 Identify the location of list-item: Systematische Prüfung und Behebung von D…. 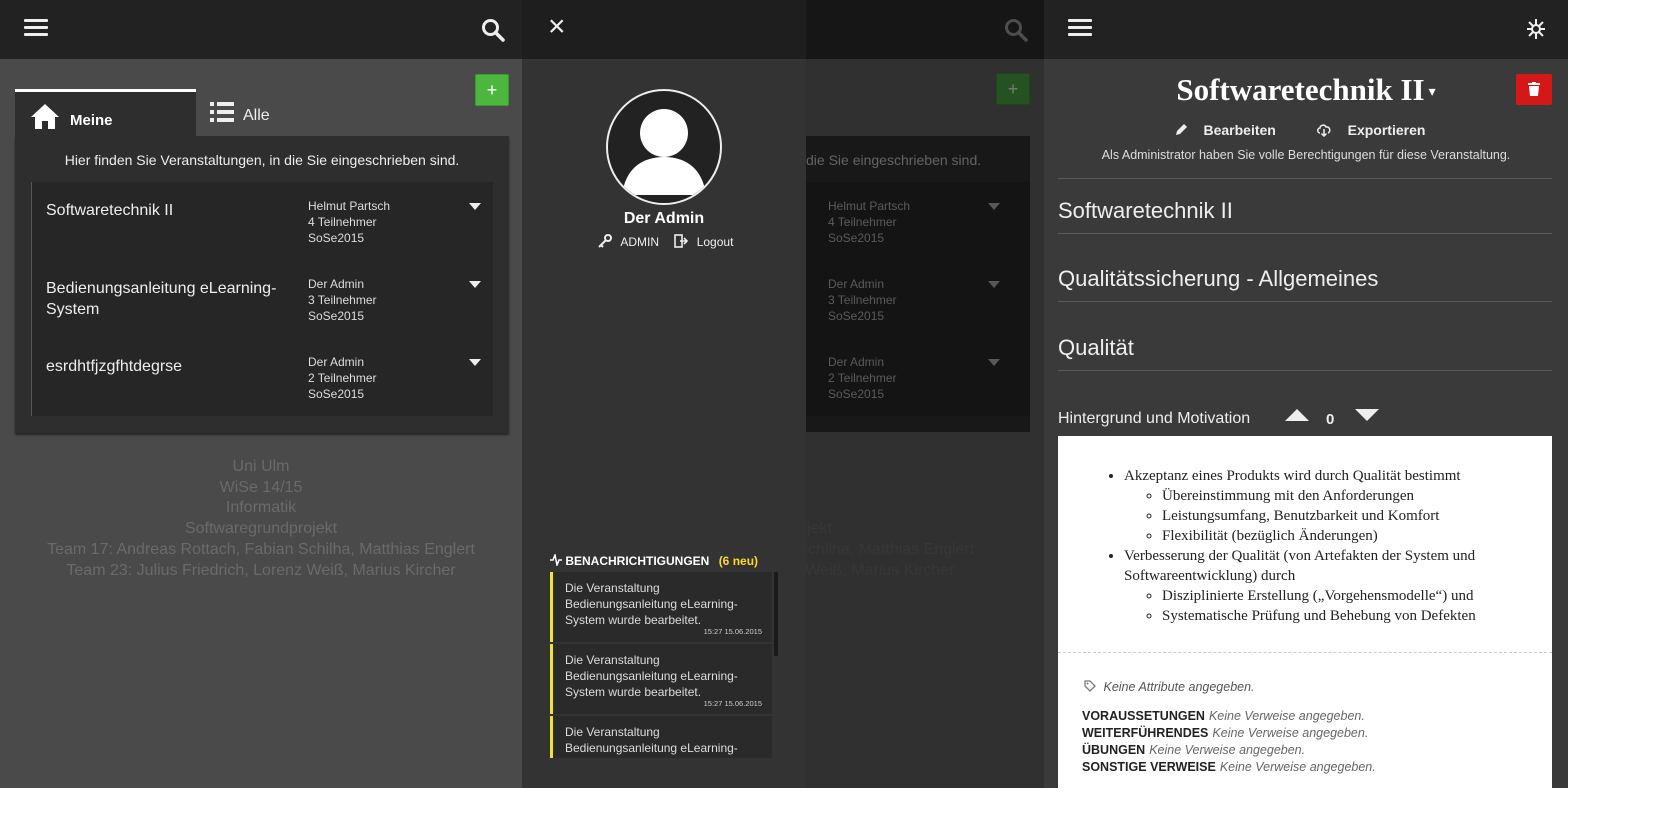
(1344, 616).